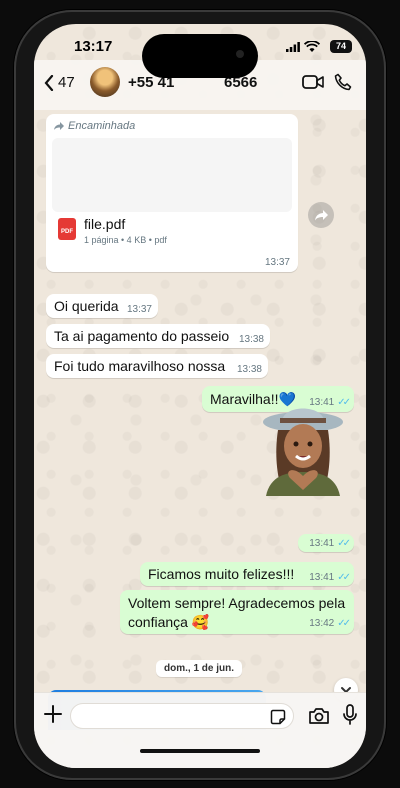 This screenshot has width=400, height=788. I want to click on message-composer, so click(200, 730).